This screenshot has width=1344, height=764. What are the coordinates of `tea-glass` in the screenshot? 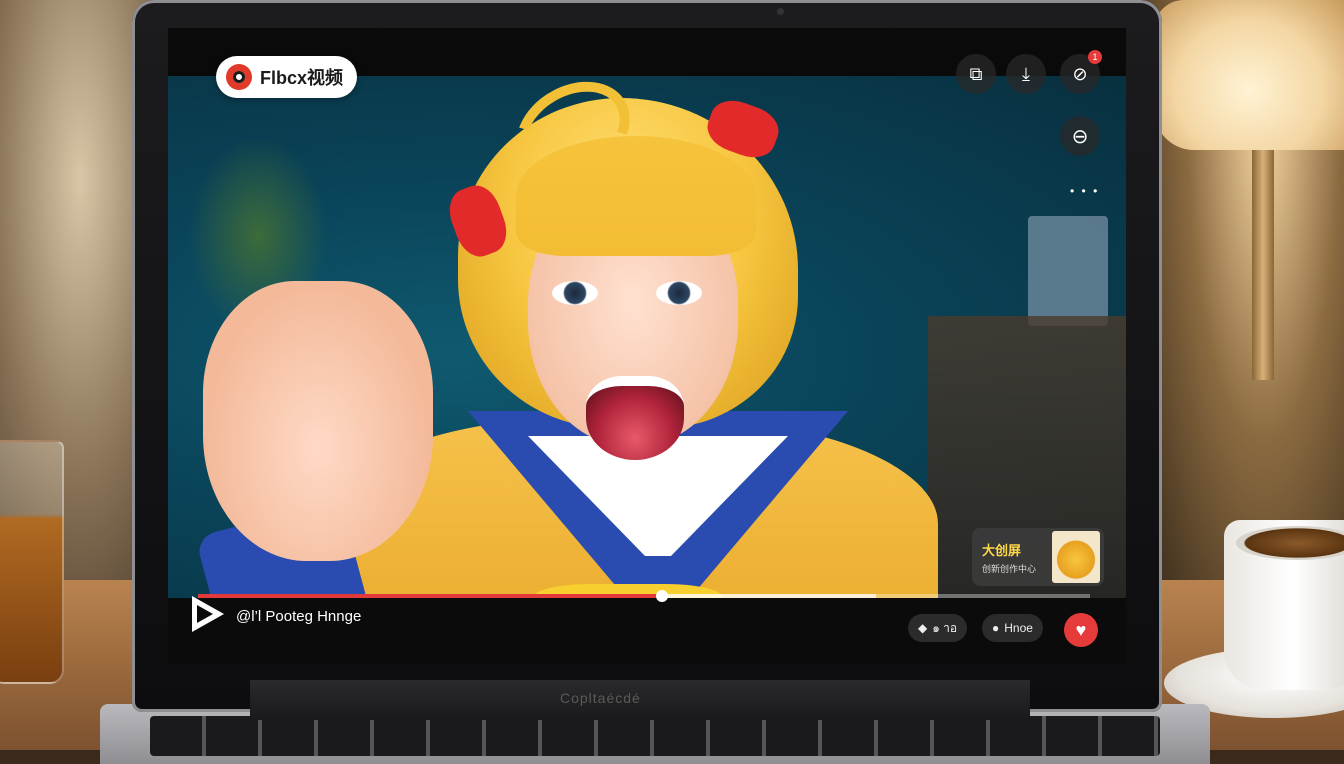 It's located at (32, 562).